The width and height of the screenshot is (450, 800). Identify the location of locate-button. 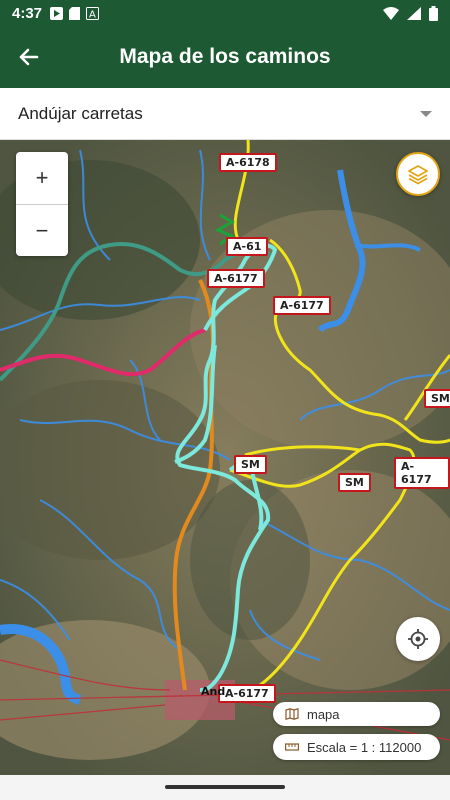
(418, 639).